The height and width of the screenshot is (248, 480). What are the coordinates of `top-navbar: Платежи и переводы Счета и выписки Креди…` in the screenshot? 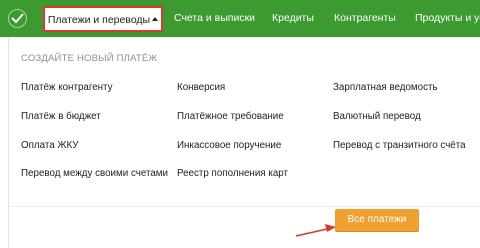 It's located at (240, 18).